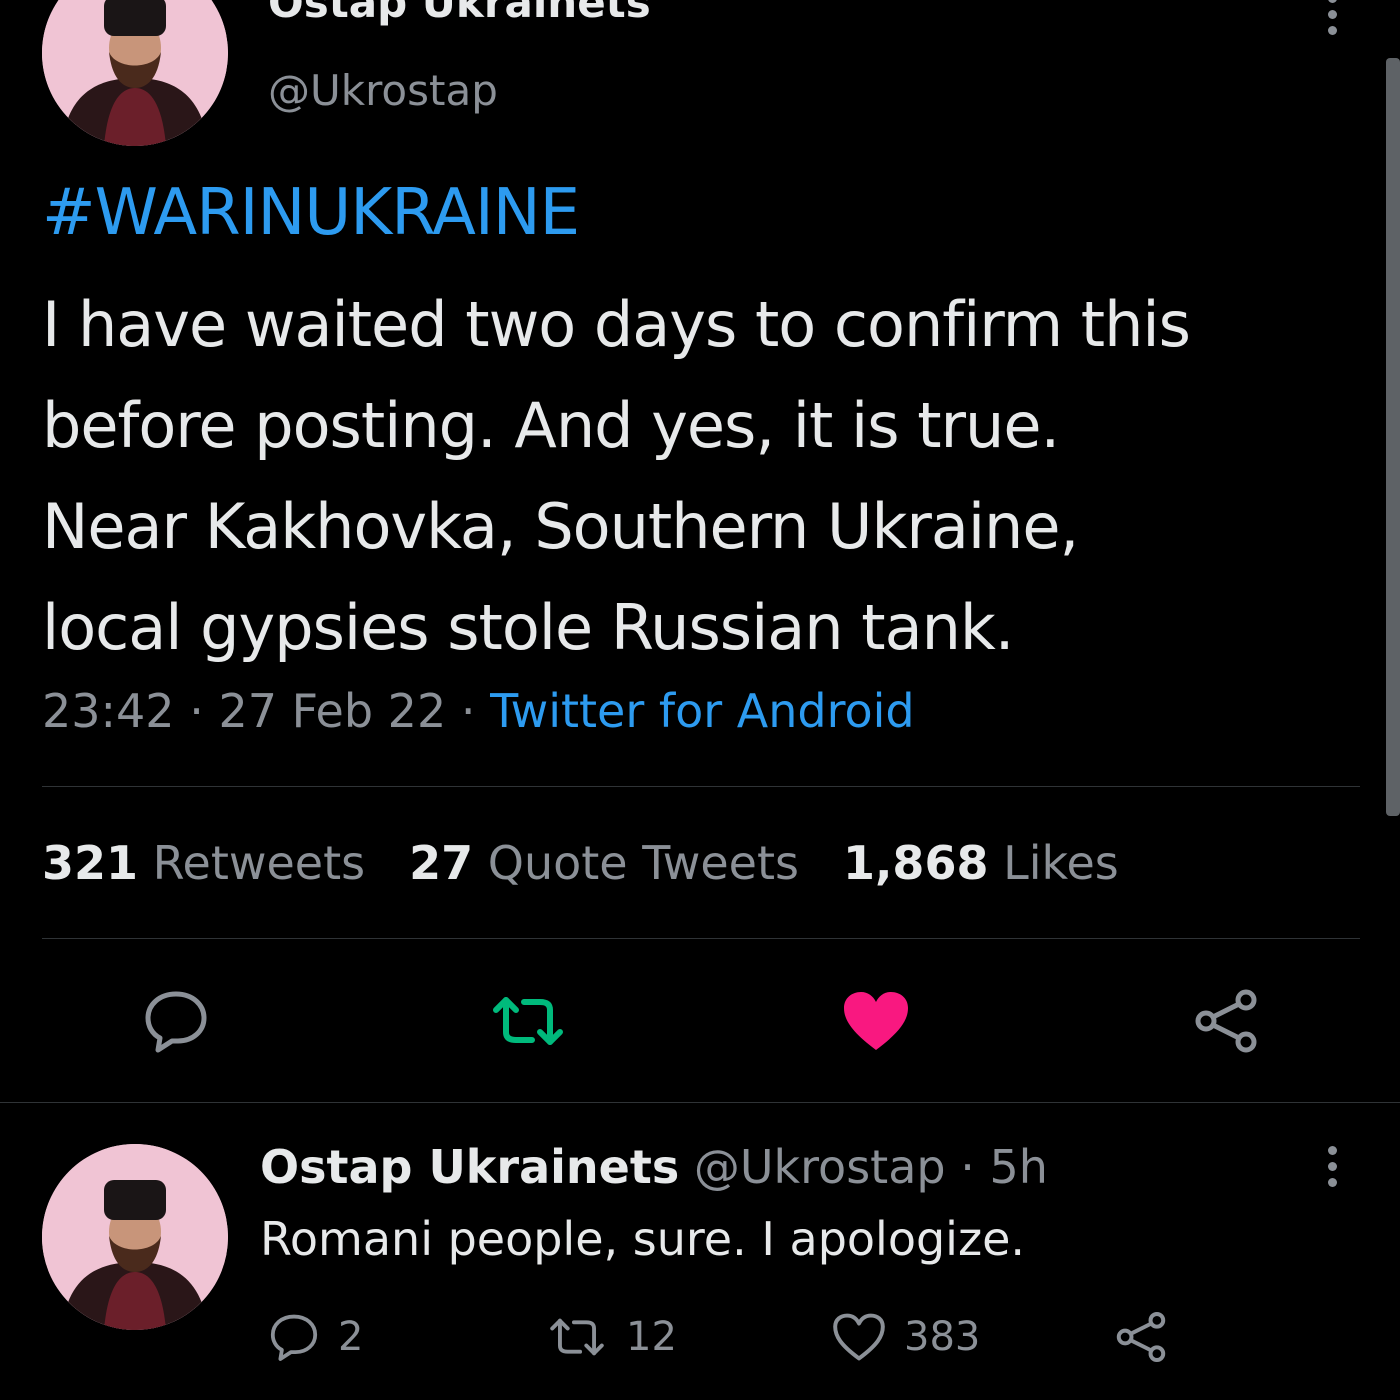 This screenshot has width=1400, height=1400. I want to click on reply-age: 5h, so click(1018, 1167).